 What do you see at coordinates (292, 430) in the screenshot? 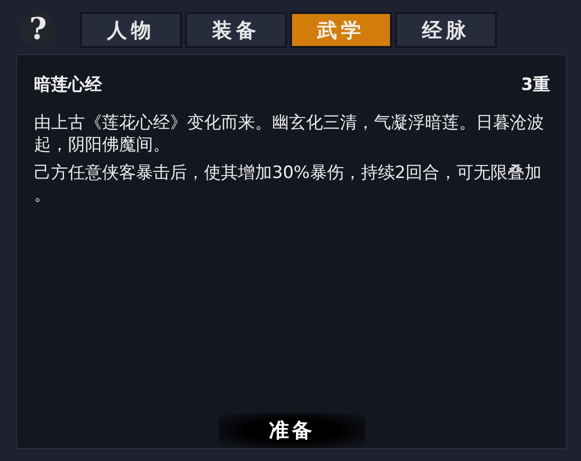
I see `ready-button: 准备` at bounding box center [292, 430].